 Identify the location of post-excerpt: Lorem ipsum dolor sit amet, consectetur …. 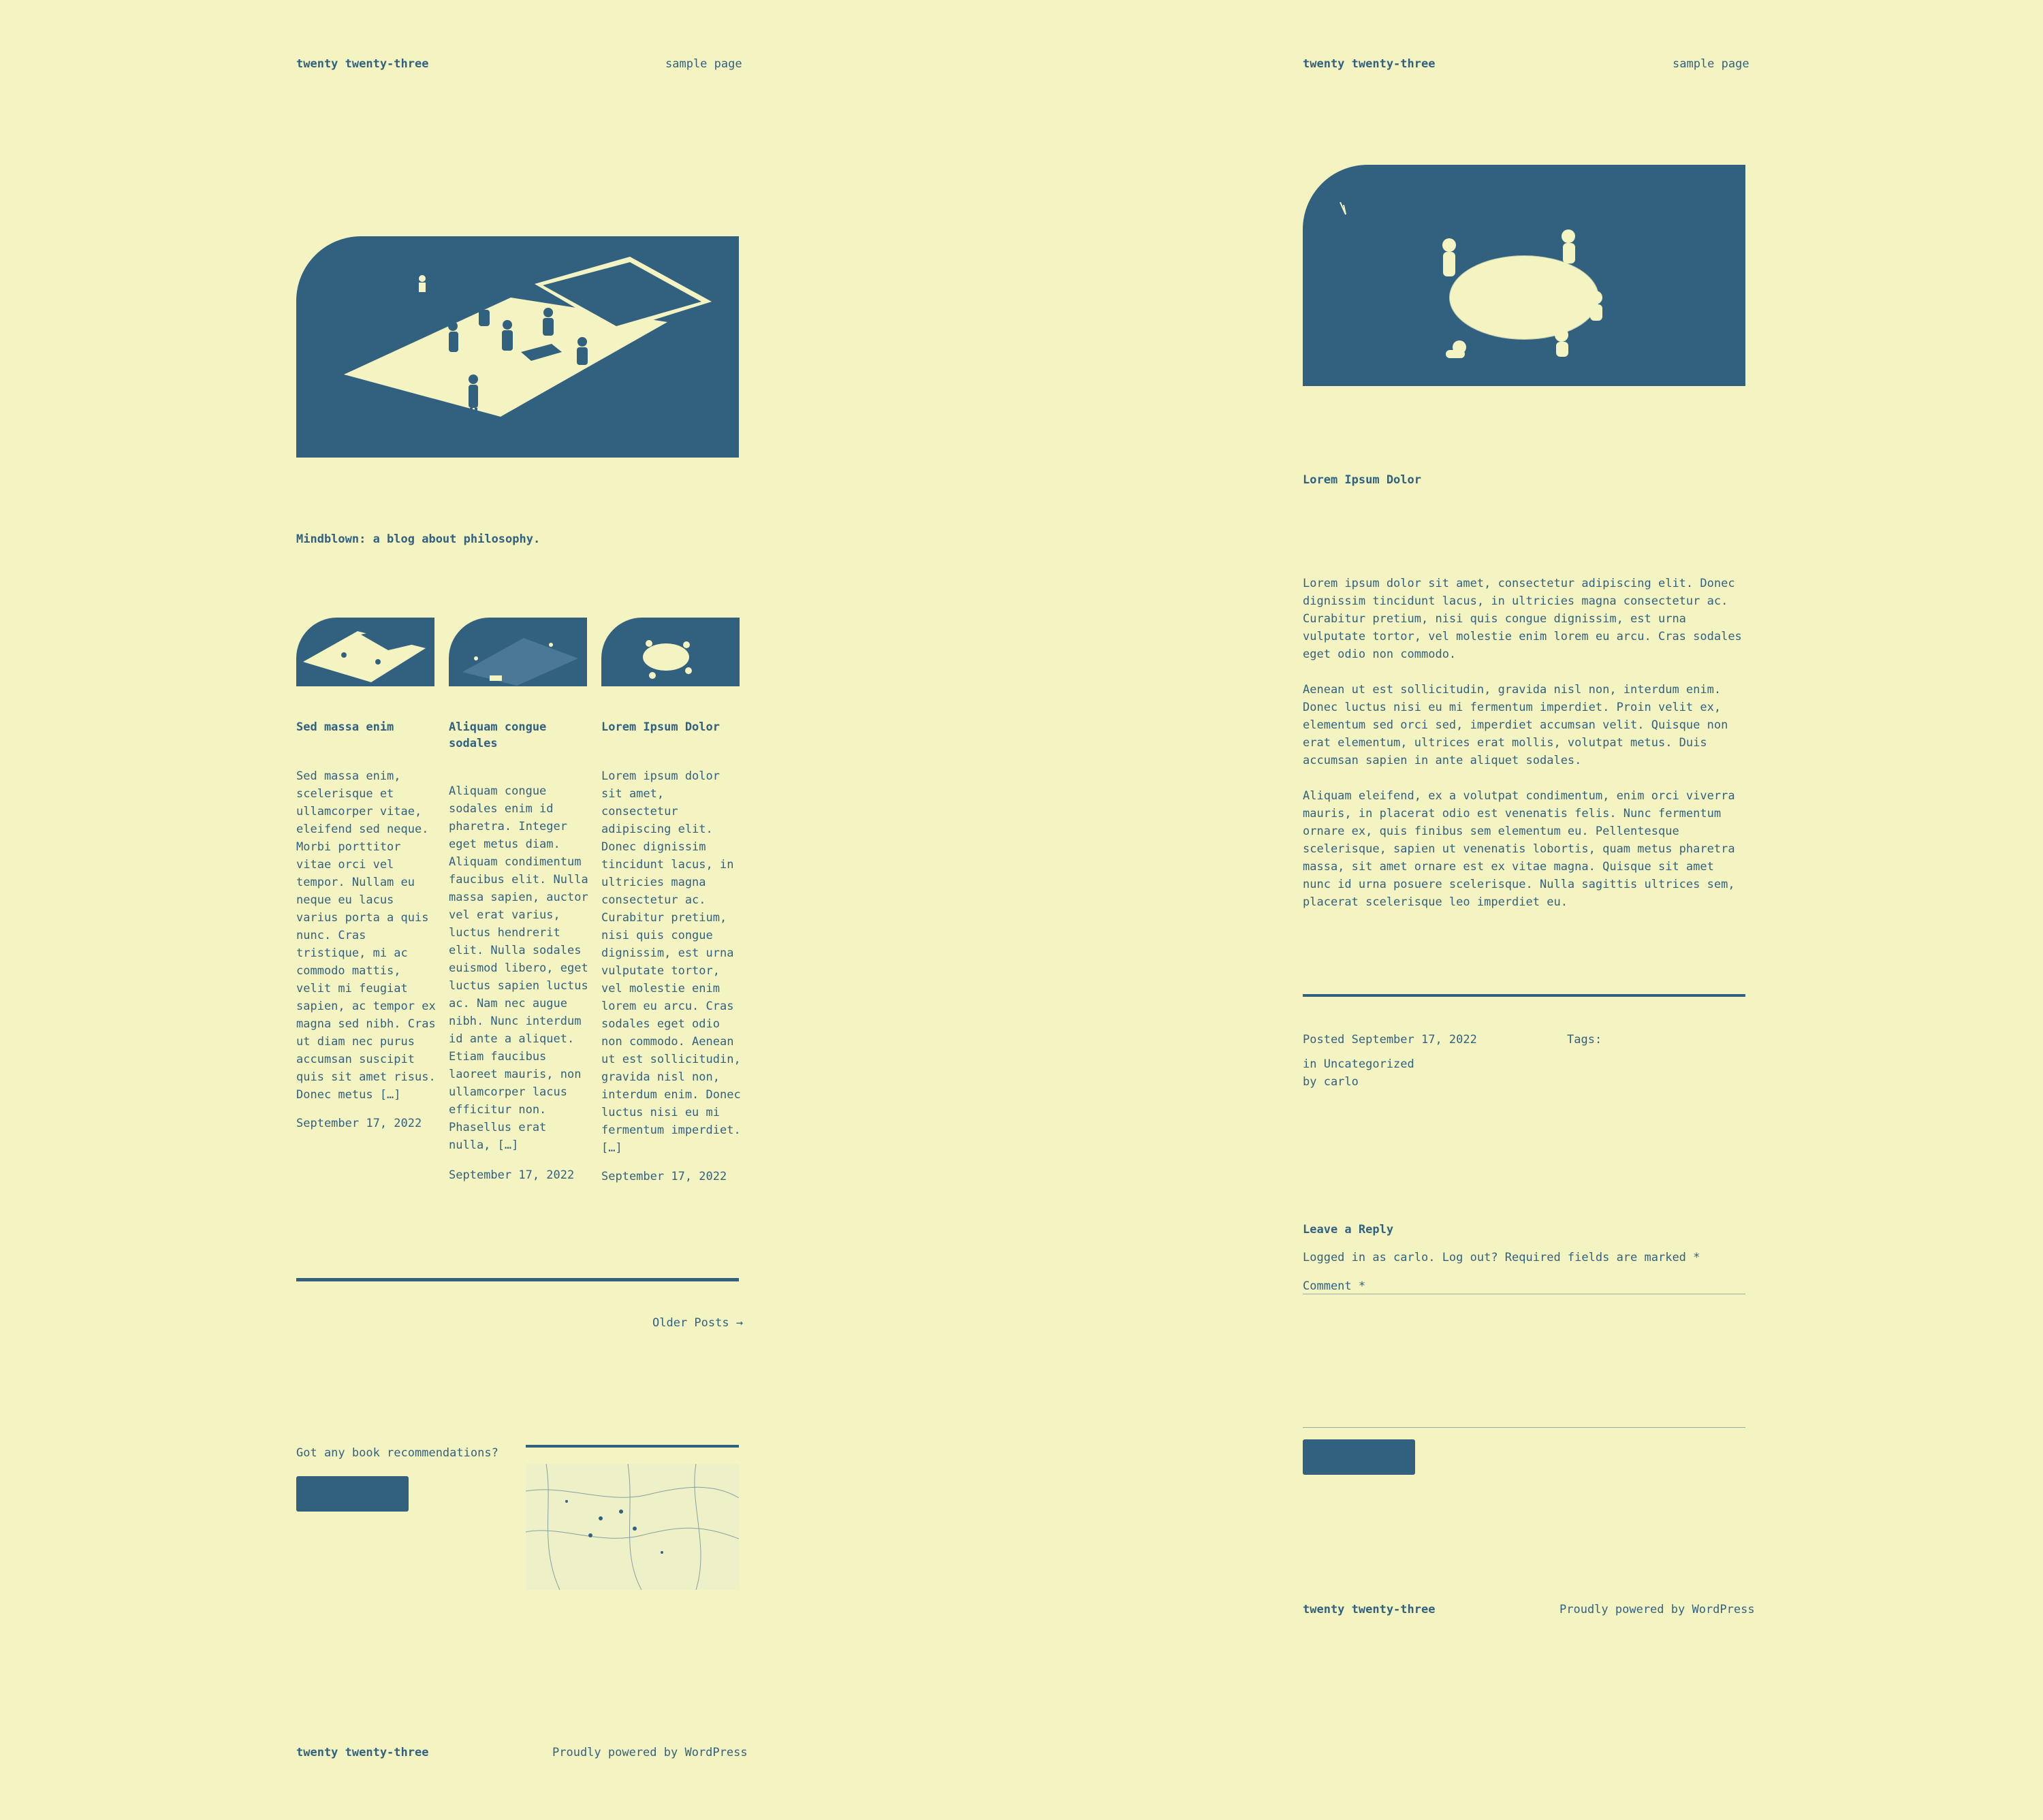
(671, 962).